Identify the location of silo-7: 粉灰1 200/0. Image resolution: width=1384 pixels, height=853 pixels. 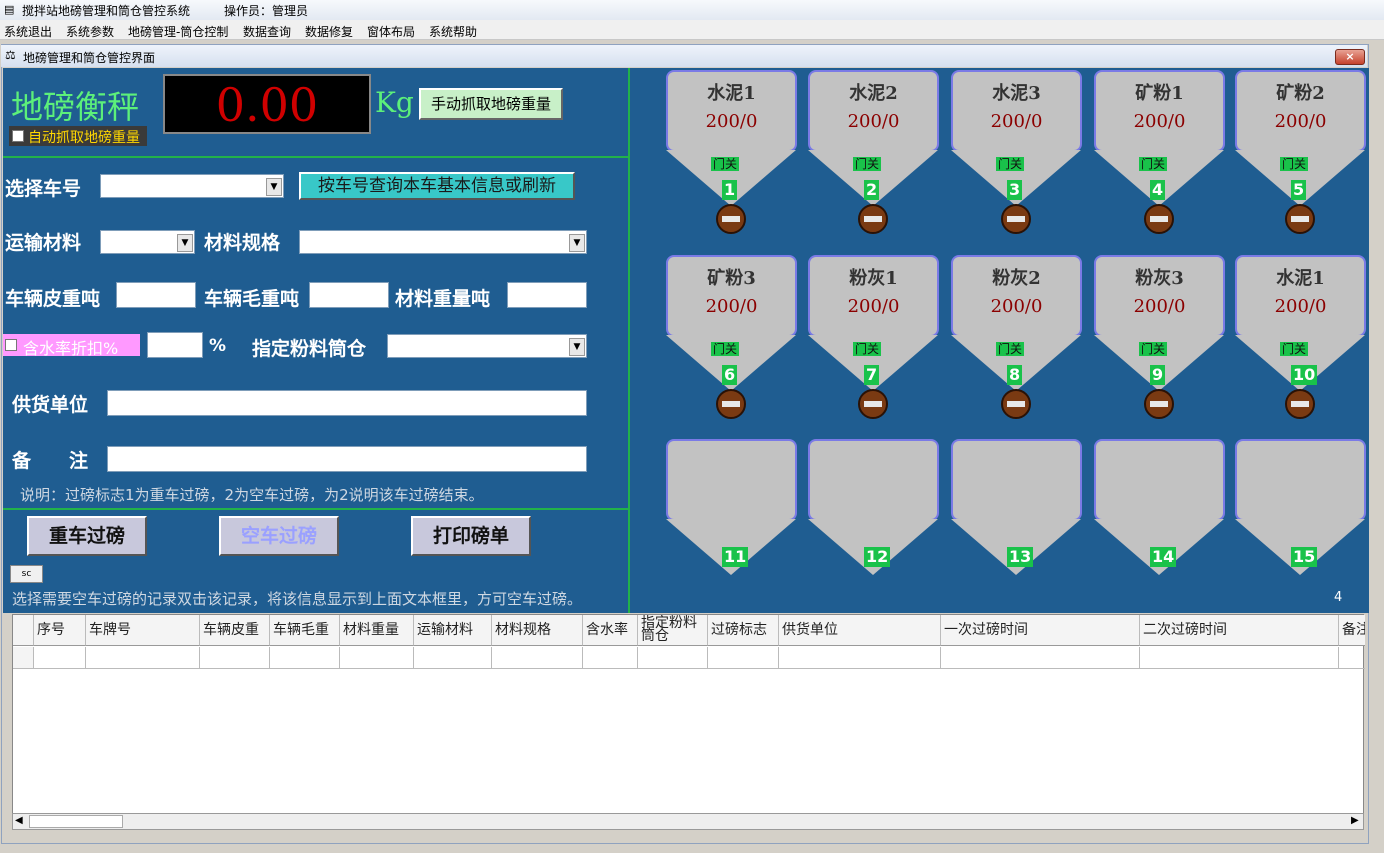
(873, 296).